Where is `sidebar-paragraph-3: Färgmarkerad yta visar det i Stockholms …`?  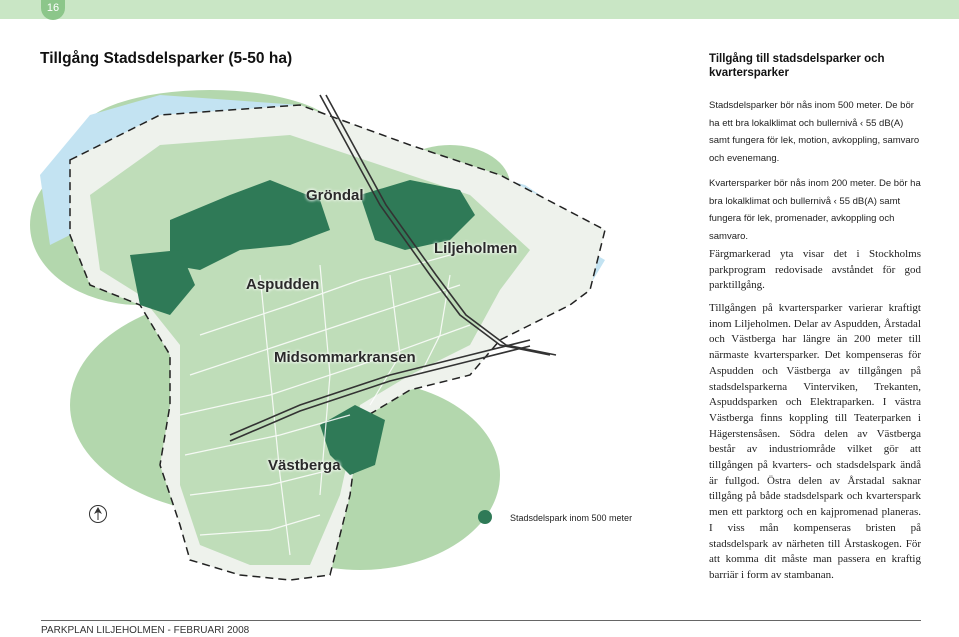 sidebar-paragraph-3: Färgmarkerad yta visar det i Stockholms … is located at coordinates (815, 270).